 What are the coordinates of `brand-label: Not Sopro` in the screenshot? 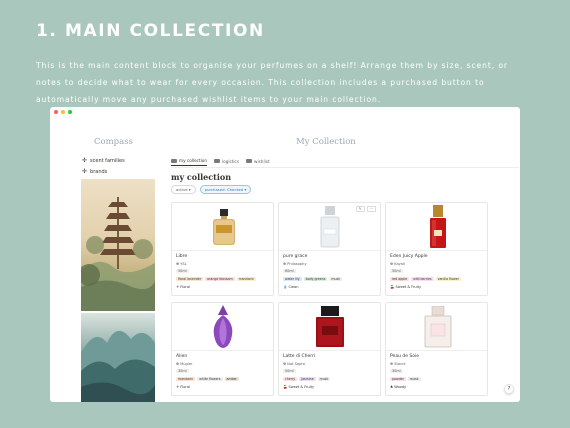 It's located at (296, 364).